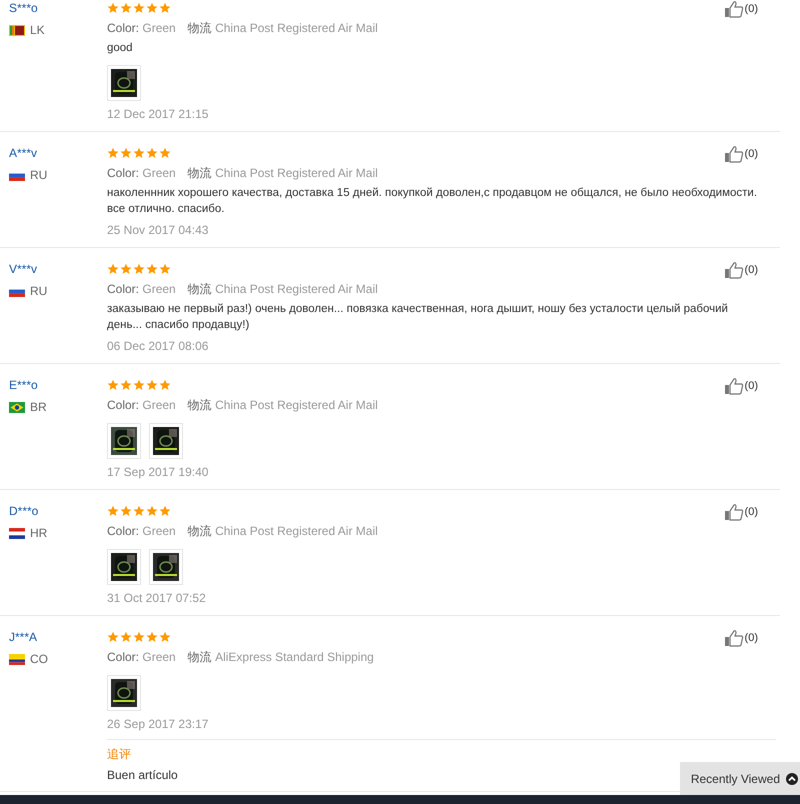 The width and height of the screenshot is (800, 804). What do you see at coordinates (38, 407) in the screenshot?
I see `country-code: BR` at bounding box center [38, 407].